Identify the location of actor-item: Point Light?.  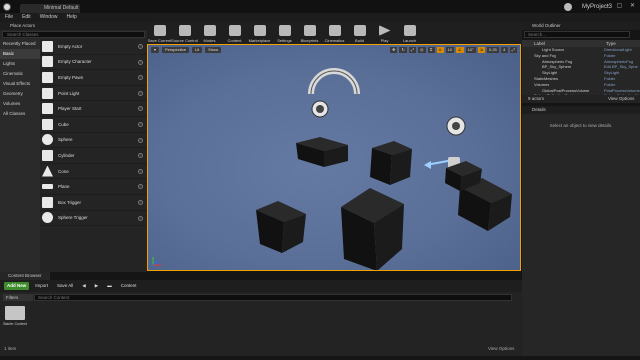
(93, 94).